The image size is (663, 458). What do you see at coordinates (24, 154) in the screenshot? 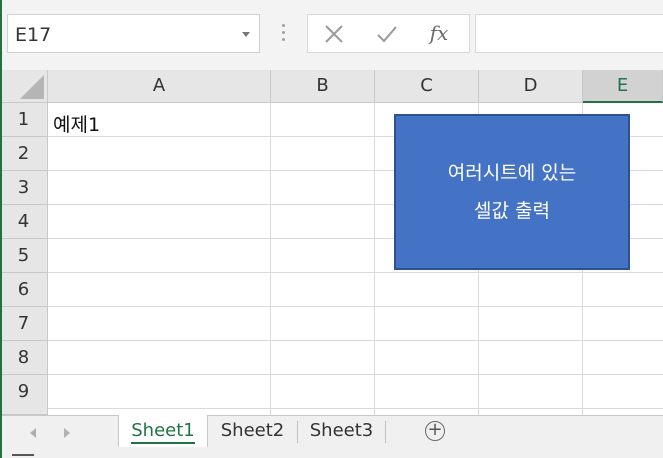
I see `row-header-2: 2` at bounding box center [24, 154].